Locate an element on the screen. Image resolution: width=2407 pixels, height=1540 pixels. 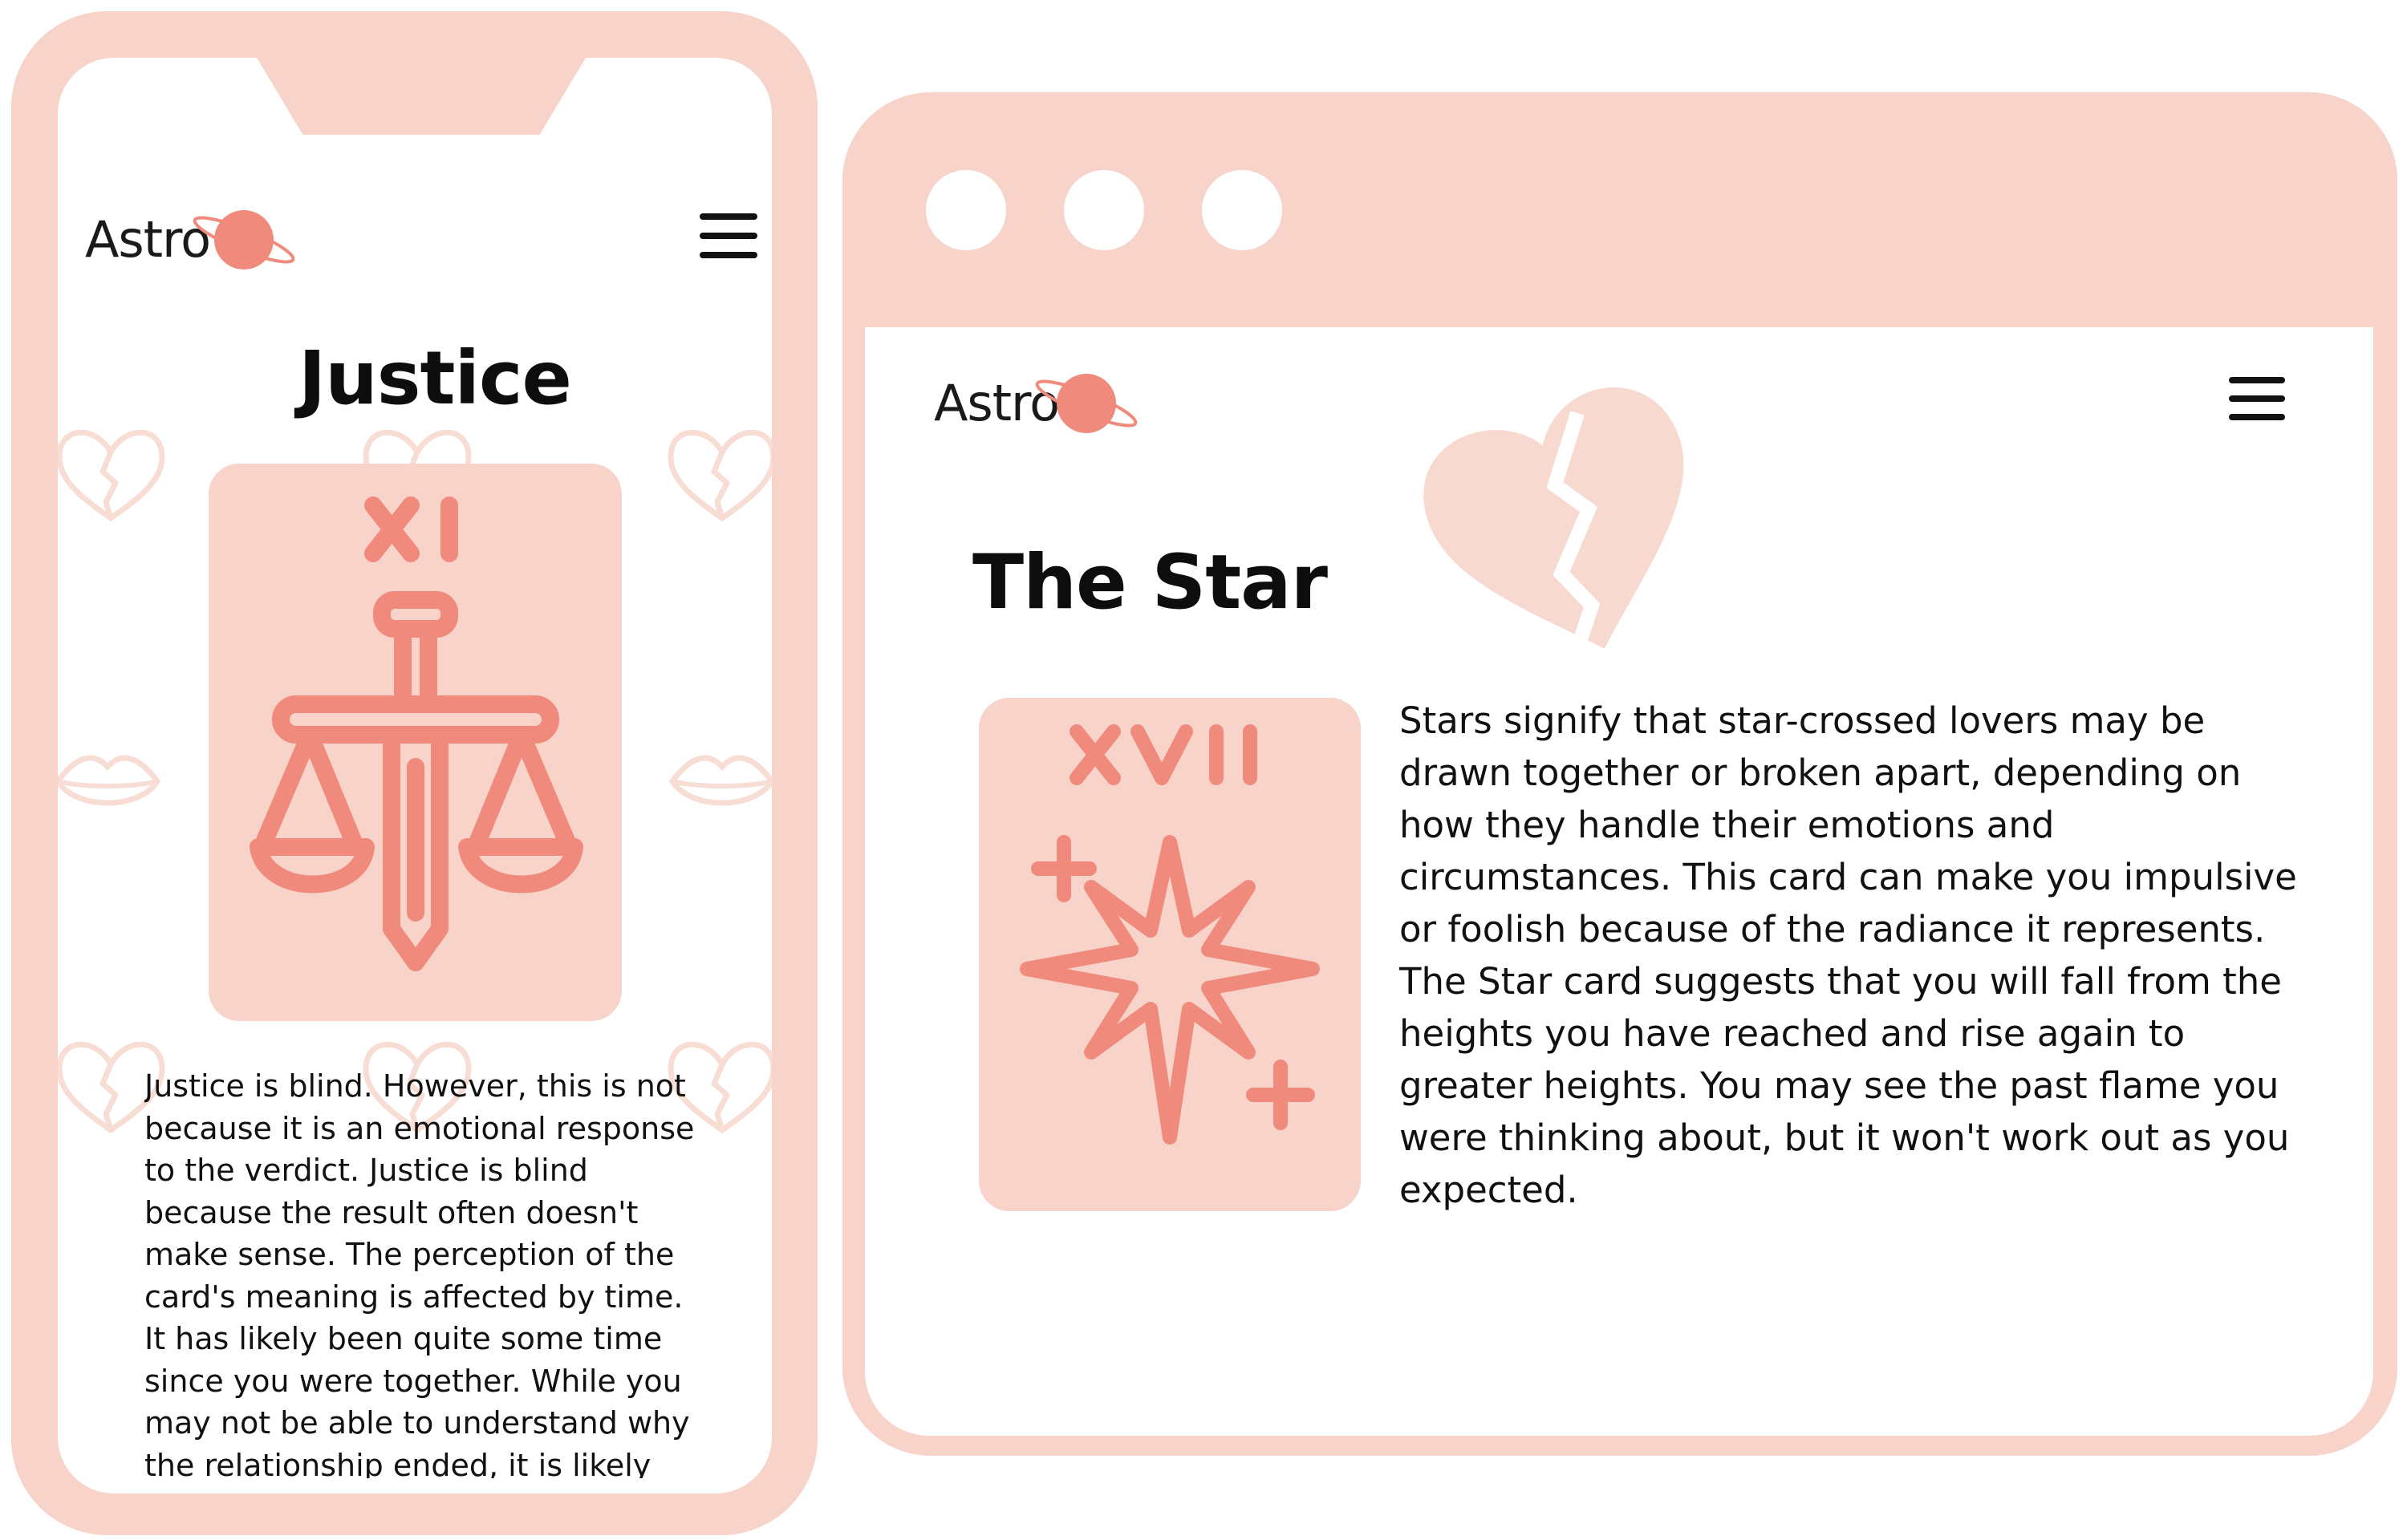
phone-notch is located at coordinates (421, 96).